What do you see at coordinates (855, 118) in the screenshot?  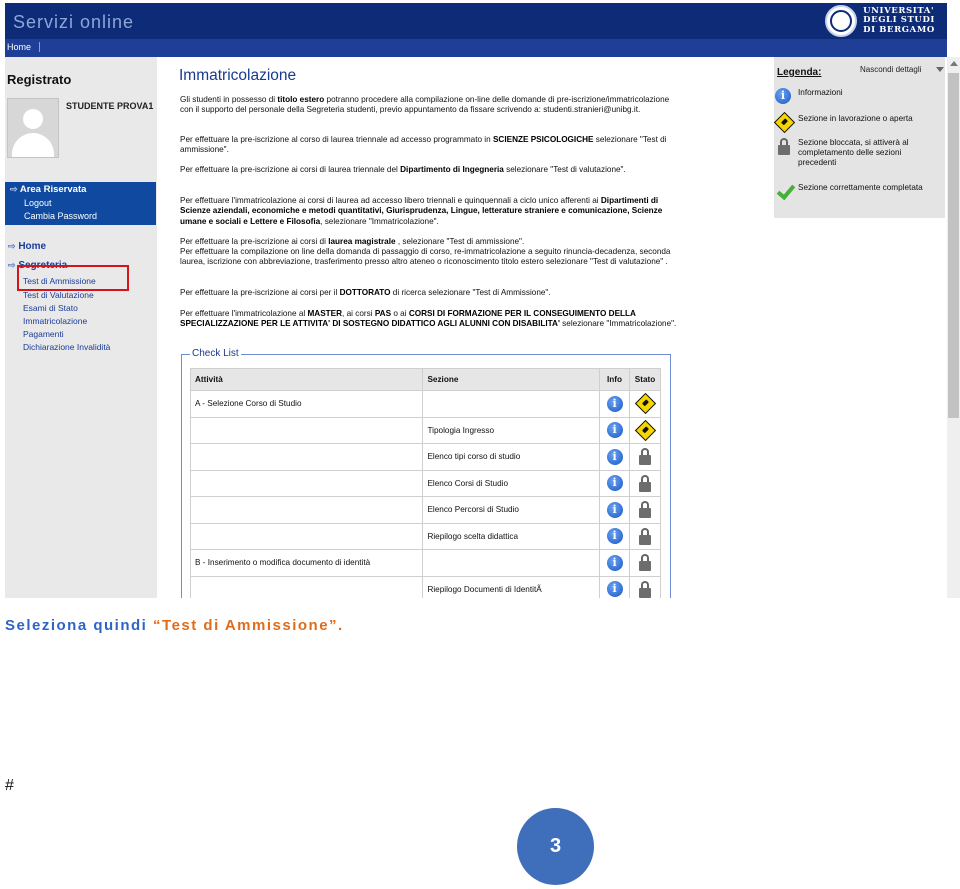 I see `legend-item-label: Sezione in lavorazione o aperta` at bounding box center [855, 118].